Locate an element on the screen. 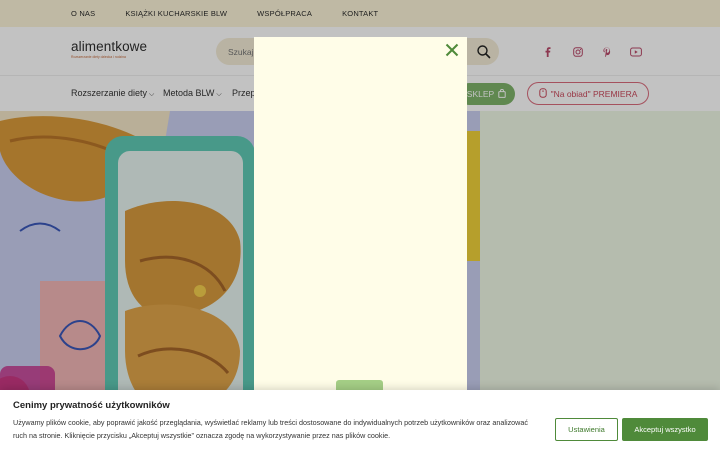  cookie-settings-button: Ustawienia is located at coordinates (586, 429).